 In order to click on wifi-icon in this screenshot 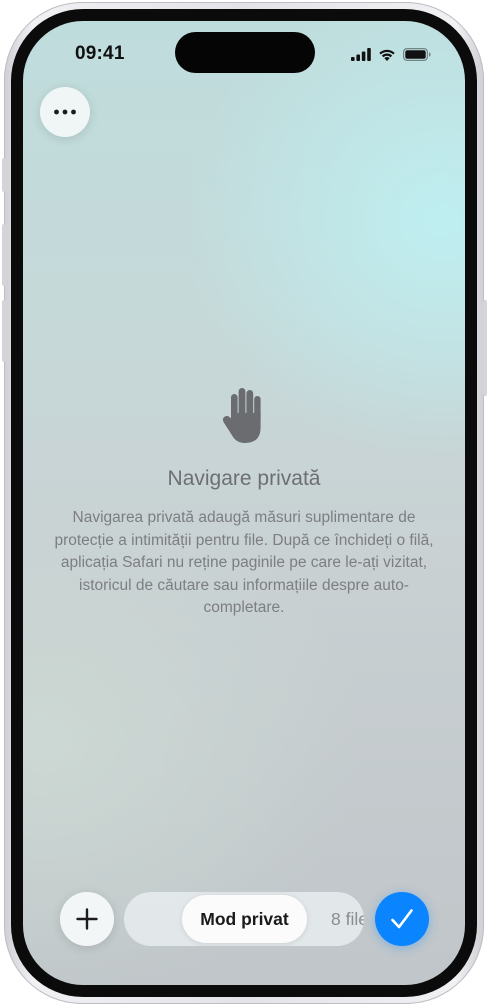, I will do `click(387, 55)`.